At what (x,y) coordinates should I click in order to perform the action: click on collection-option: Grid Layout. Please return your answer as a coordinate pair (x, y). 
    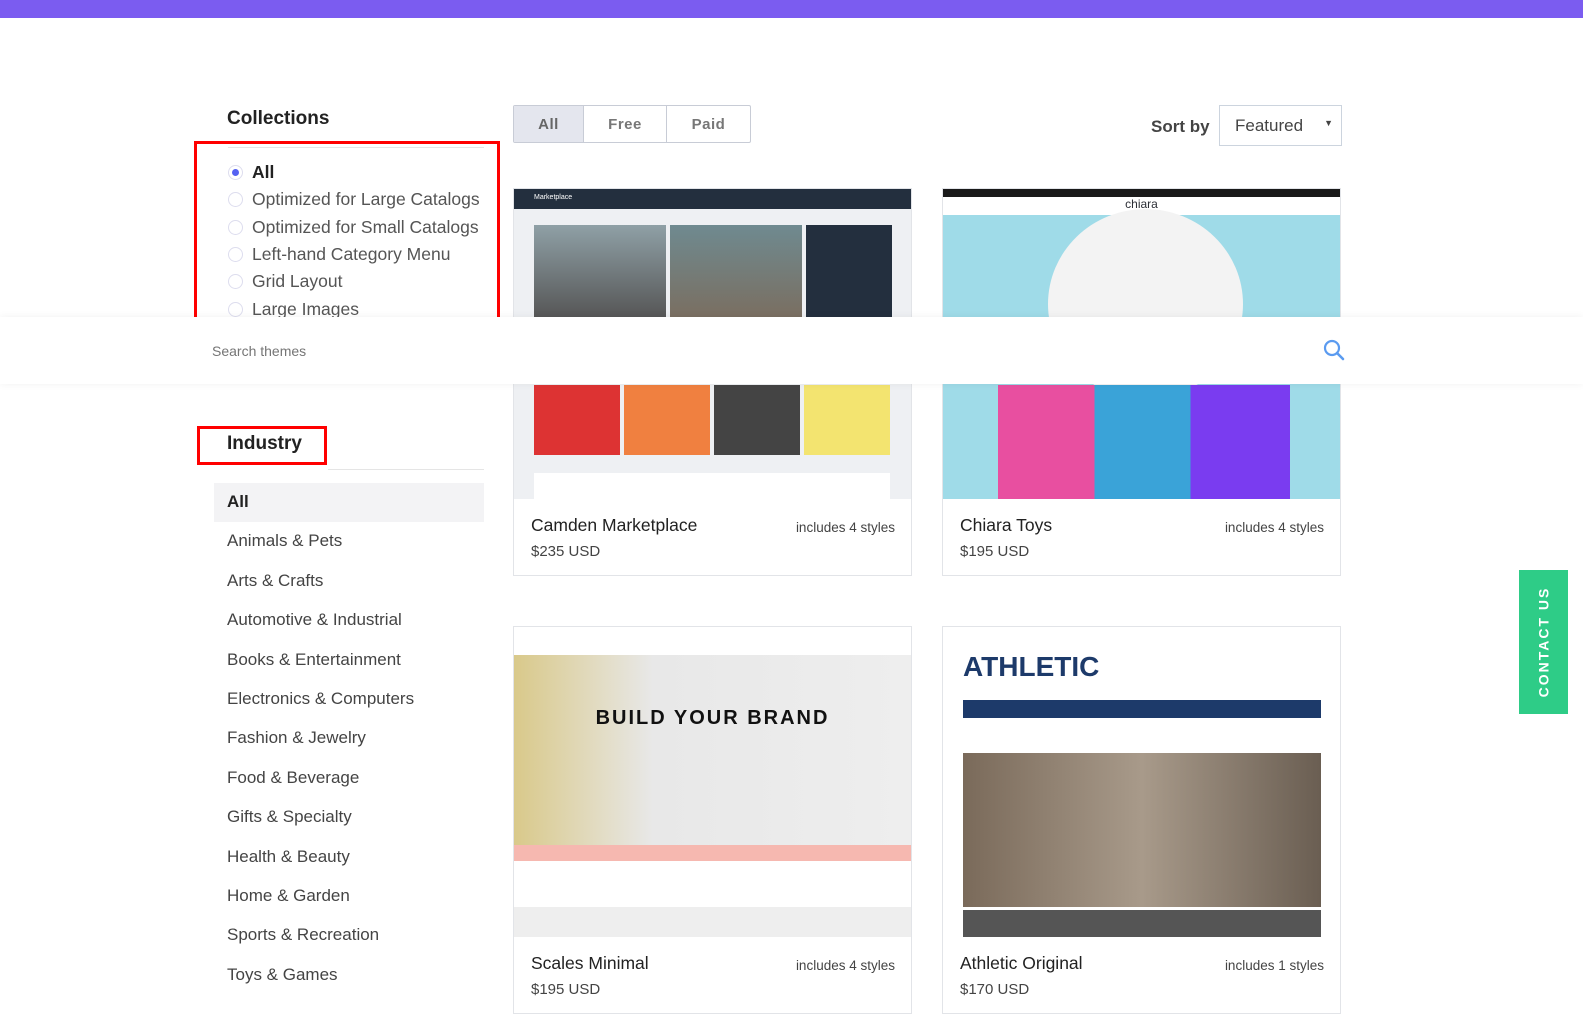
    Looking at the image, I should click on (285, 281).